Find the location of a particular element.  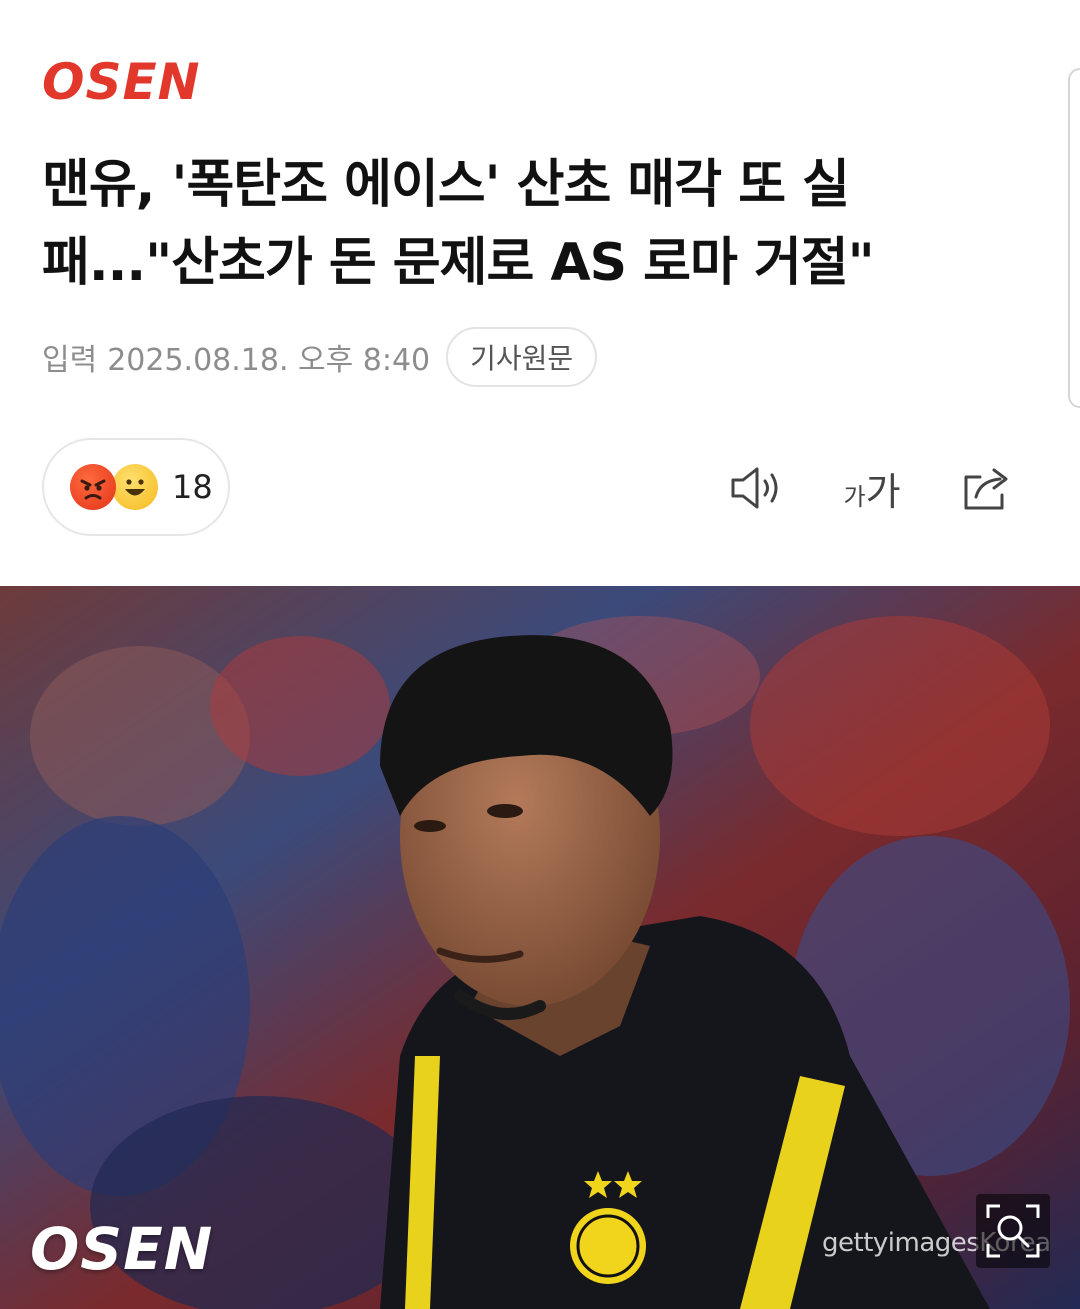

reaction-button: 18 is located at coordinates (136, 487).